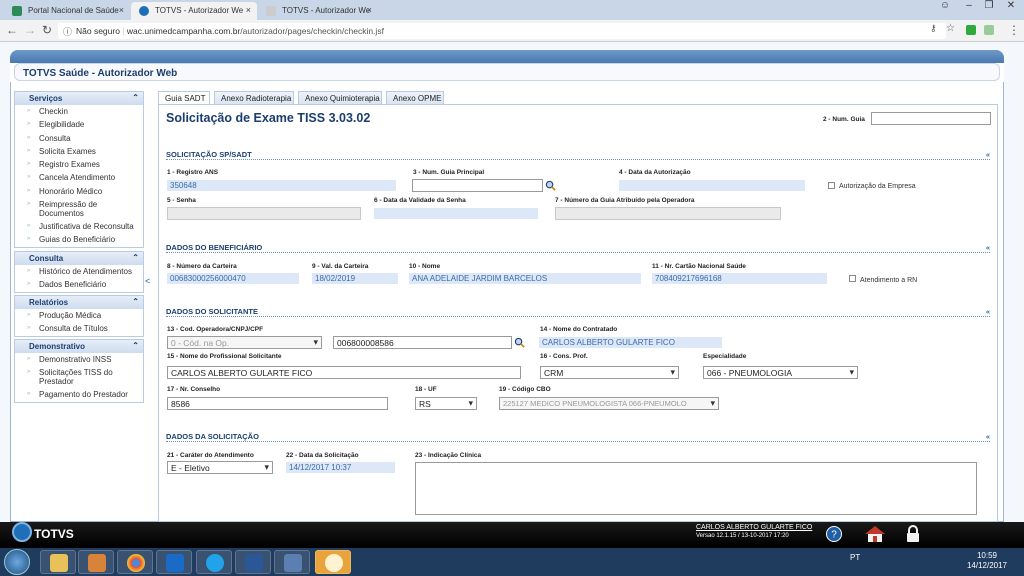  What do you see at coordinates (253, 562) in the screenshot?
I see `taskbar-word` at bounding box center [253, 562].